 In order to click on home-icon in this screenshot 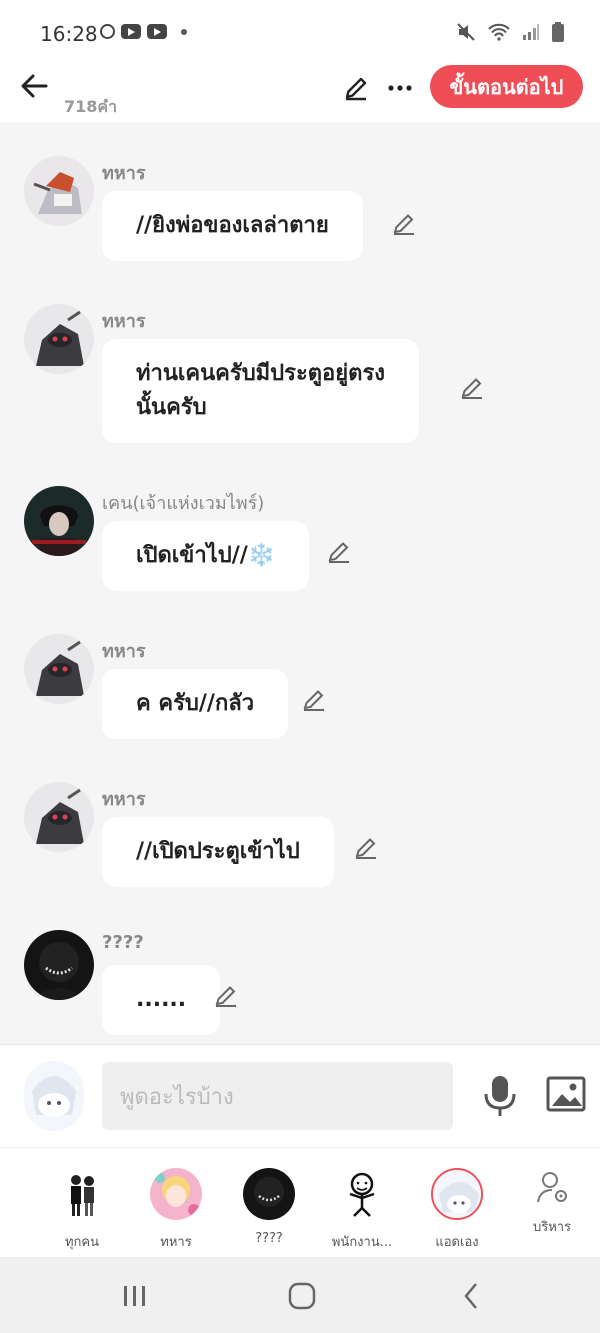, I will do `click(302, 1296)`.